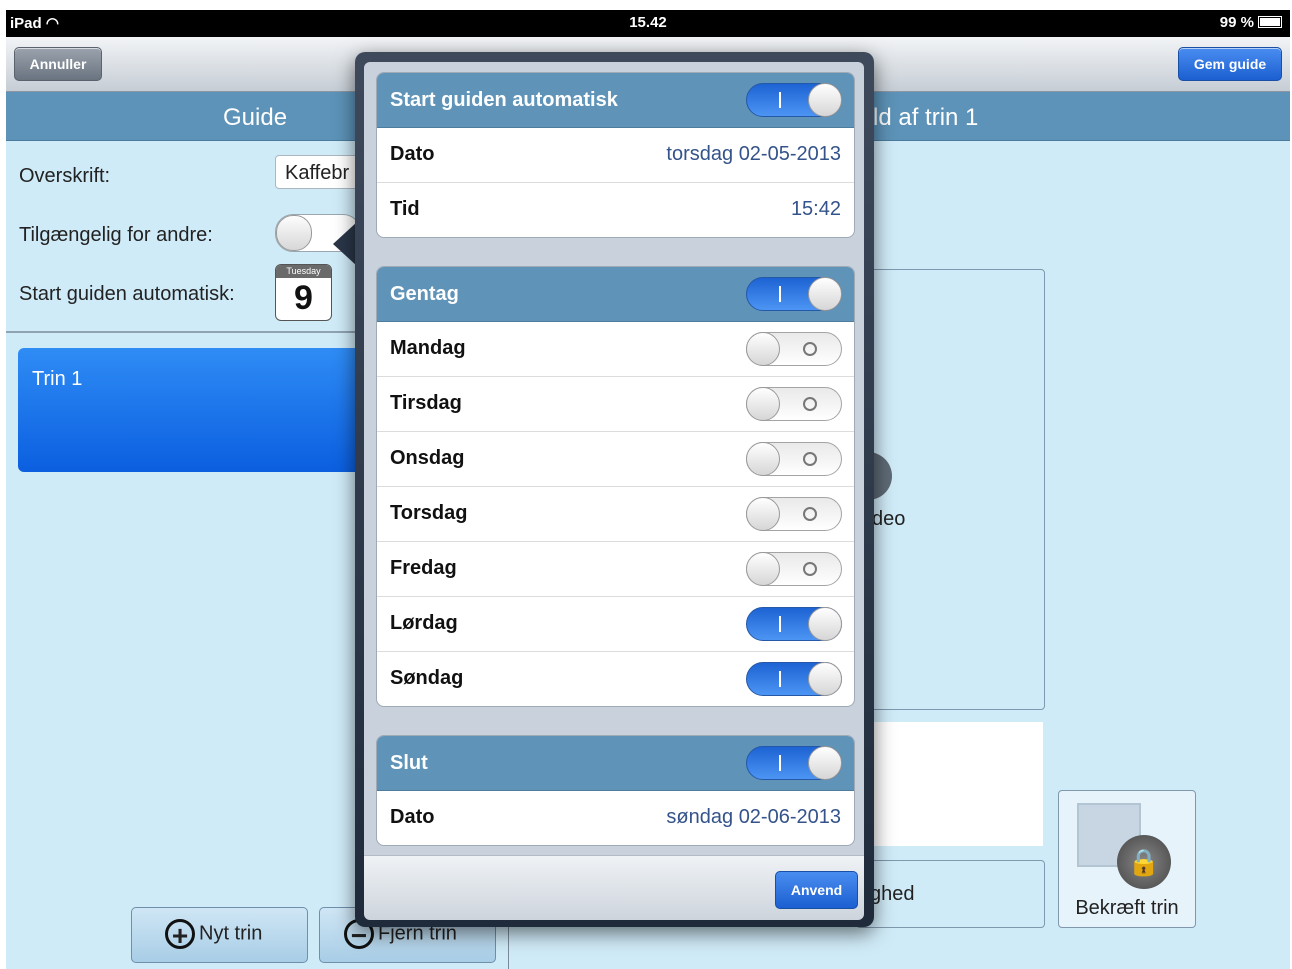 Image resolution: width=1292 pixels, height=969 pixels. Describe the element at coordinates (1251, 22) in the screenshot. I see `battery-status: 99 %` at that location.